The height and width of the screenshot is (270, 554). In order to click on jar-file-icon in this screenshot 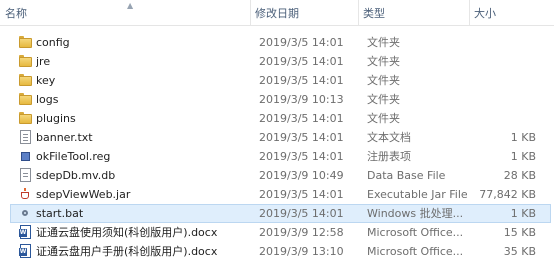, I will do `click(25, 194)`.